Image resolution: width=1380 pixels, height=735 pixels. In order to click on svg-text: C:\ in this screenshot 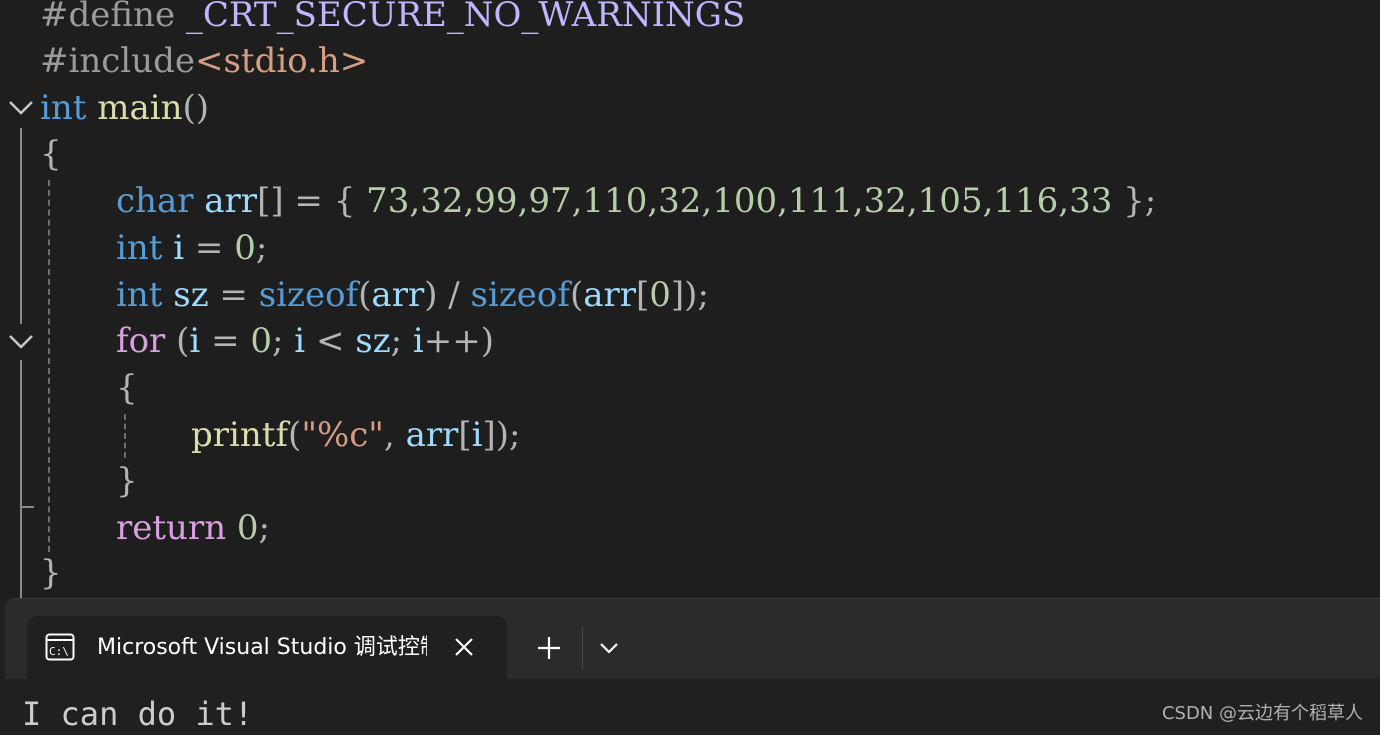, I will do `click(59, 651)`.